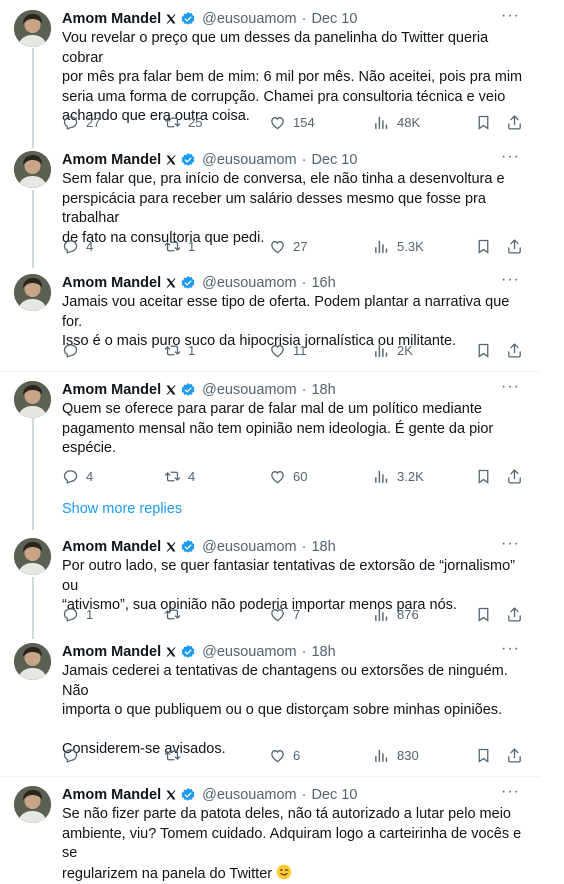 The height and width of the screenshot is (884, 564). What do you see at coordinates (396, 122) in the screenshot?
I see `views-button: 48K` at bounding box center [396, 122].